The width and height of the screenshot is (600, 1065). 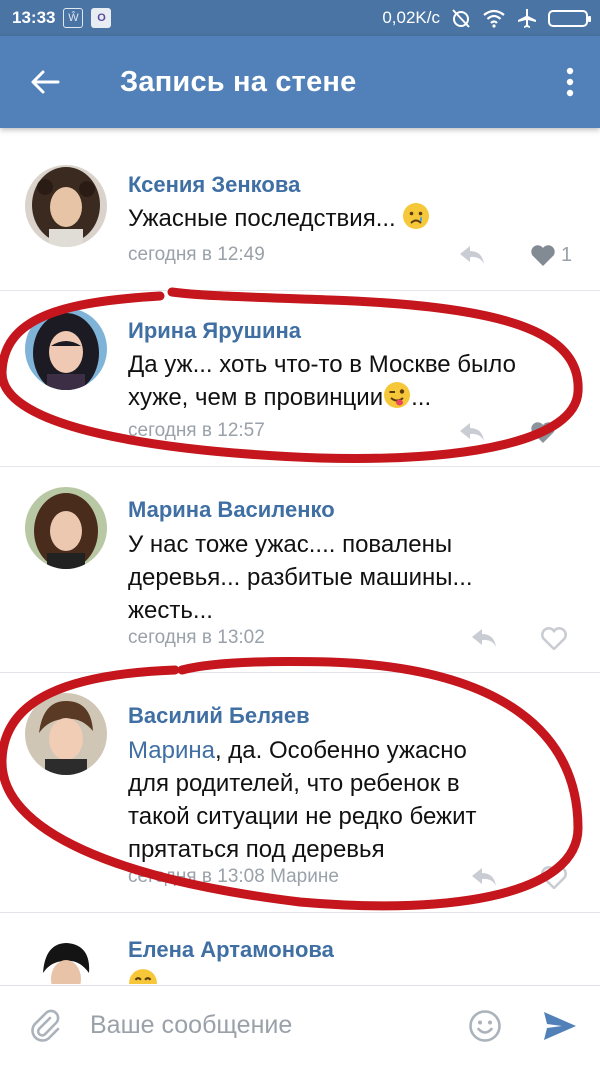 I want to click on send-button, so click(x=560, y=1025).